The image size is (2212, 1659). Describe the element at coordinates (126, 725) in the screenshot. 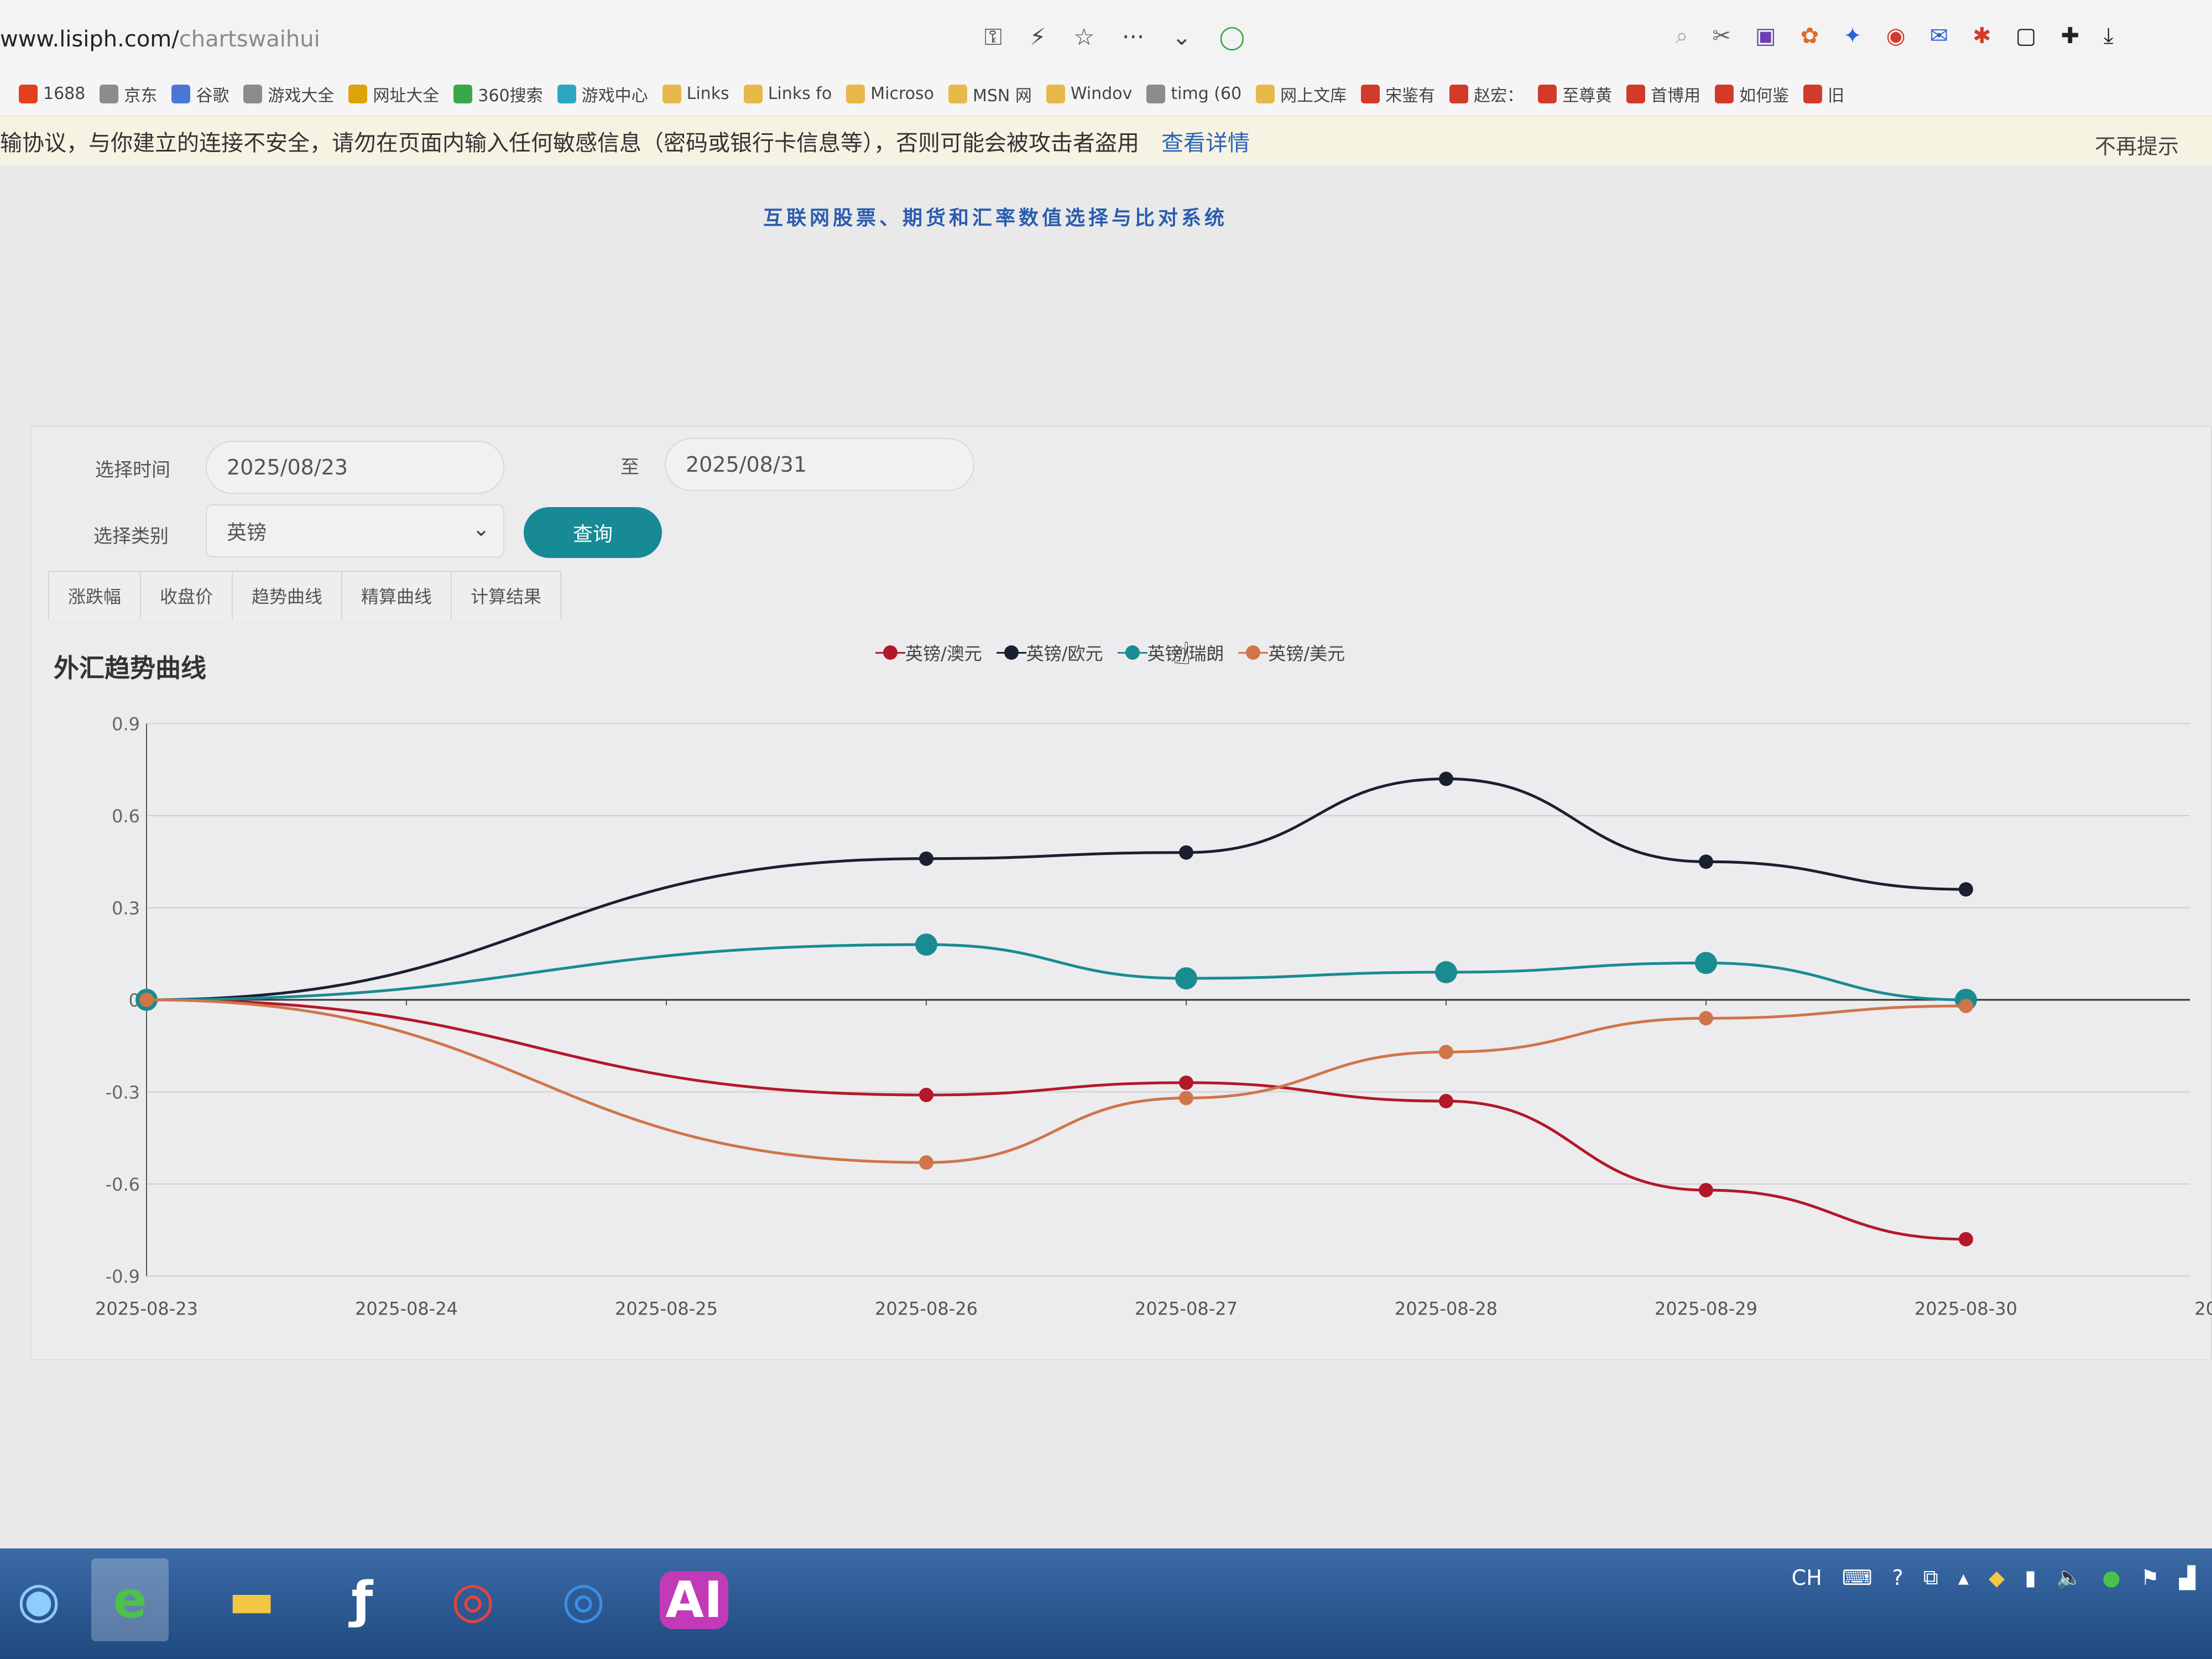

I see `y-tick-label: 0.9` at that location.